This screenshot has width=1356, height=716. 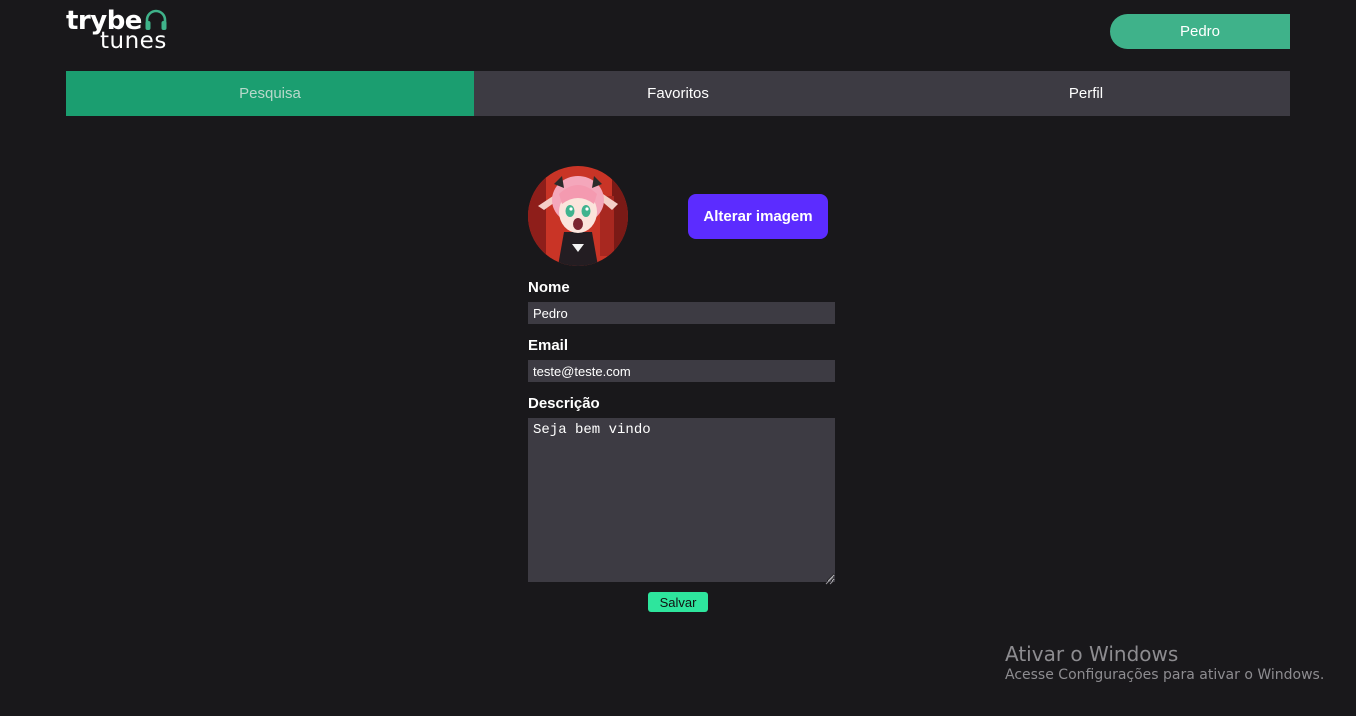 I want to click on tab-label: Pesquisa, so click(x=270, y=93).